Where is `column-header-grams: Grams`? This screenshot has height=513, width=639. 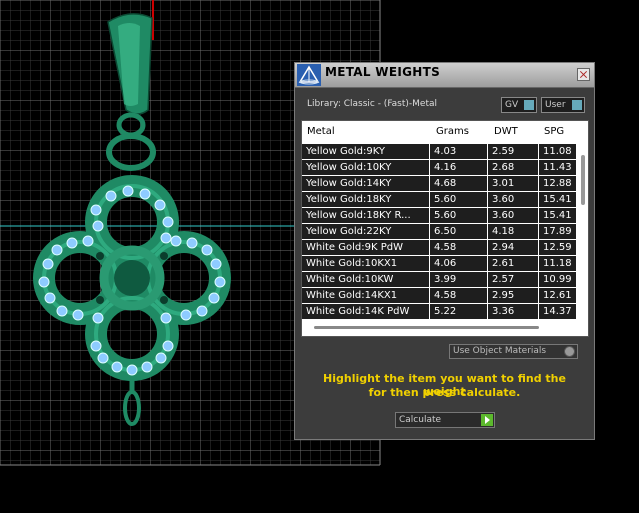
column-header-grams: Grams is located at coordinates (452, 131).